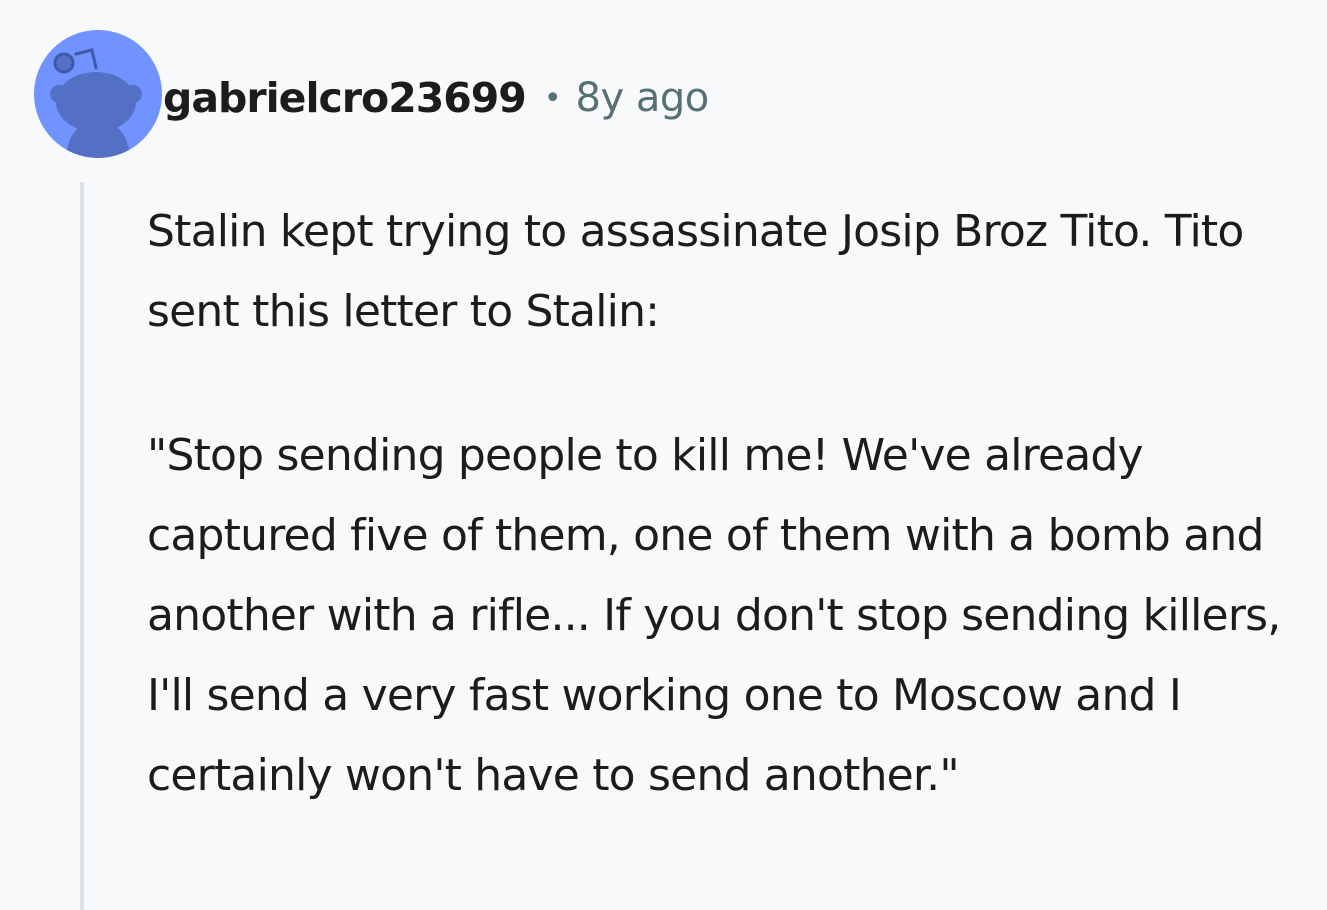 The image size is (1327, 910). I want to click on author-avatar, so click(98, 94).